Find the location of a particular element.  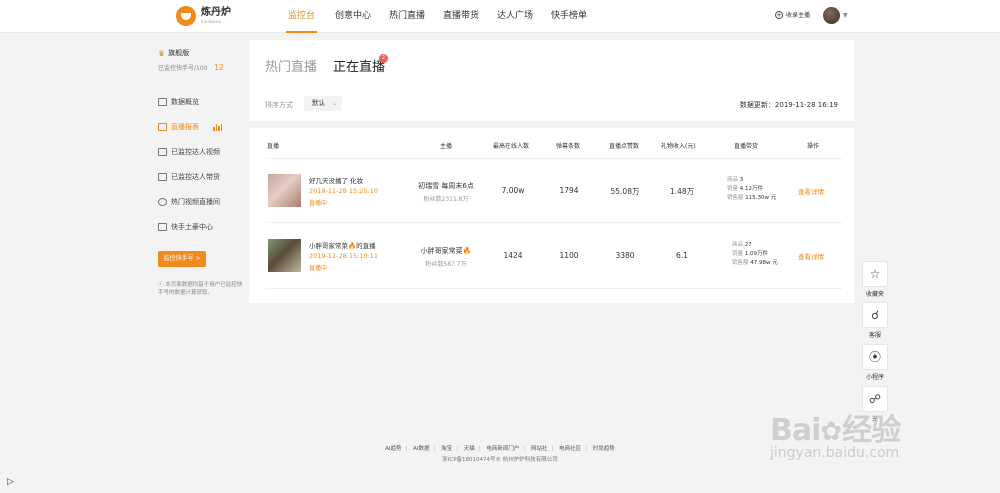

column-header: 最高在线人数 is located at coordinates (511, 146).